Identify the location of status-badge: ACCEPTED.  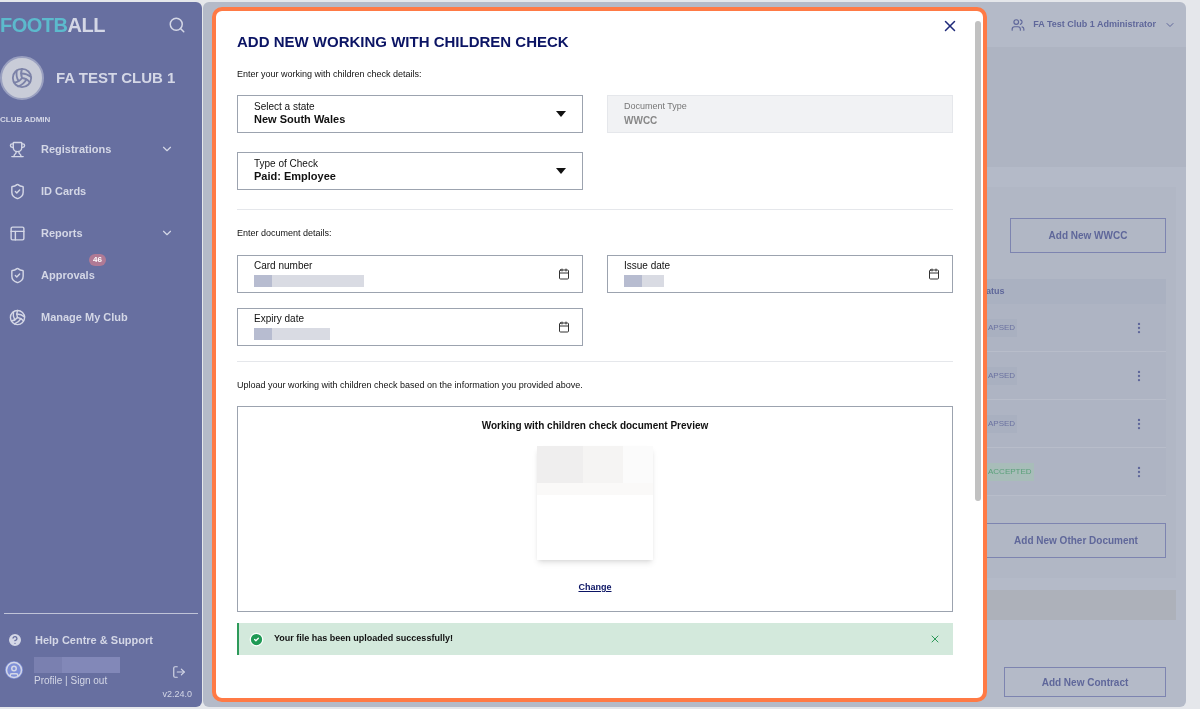
(1010, 471).